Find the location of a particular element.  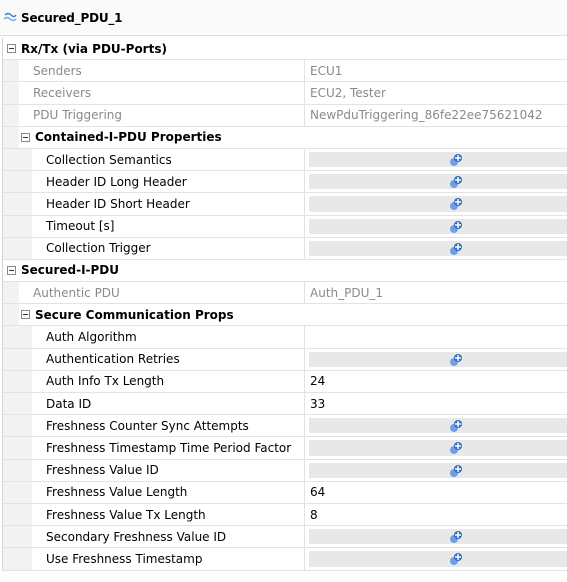

property-row-collection-semantics: Collection Semantics is located at coordinates (285, 160).